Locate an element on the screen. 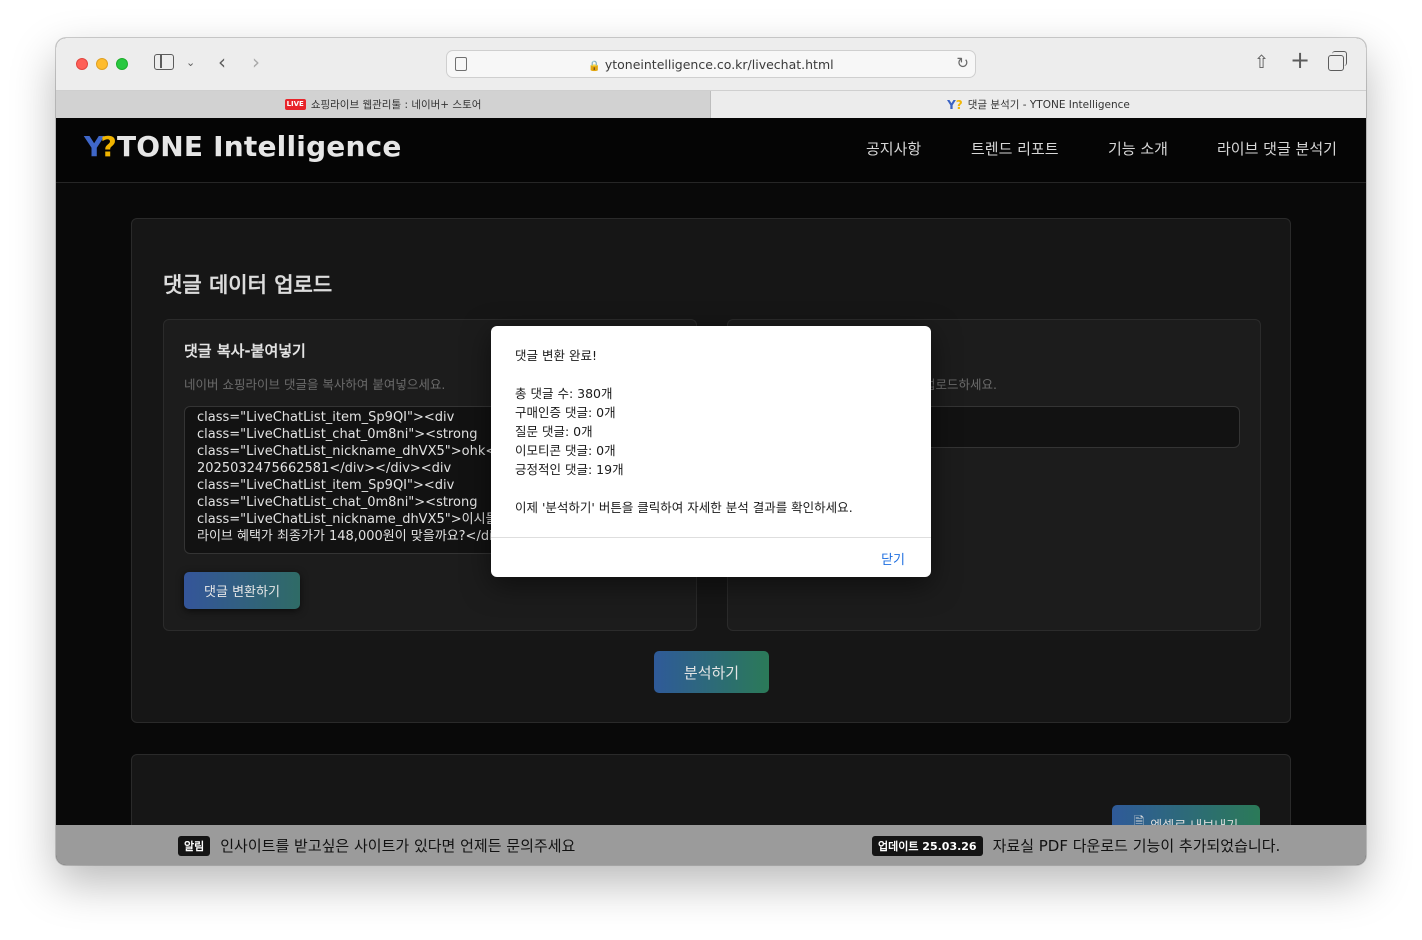 Image resolution: width=1422 pixels, height=940 pixels. tab-comment-analyzer: Y? 댓글 분석기 - YTONE Intelligence is located at coordinates (1038, 104).